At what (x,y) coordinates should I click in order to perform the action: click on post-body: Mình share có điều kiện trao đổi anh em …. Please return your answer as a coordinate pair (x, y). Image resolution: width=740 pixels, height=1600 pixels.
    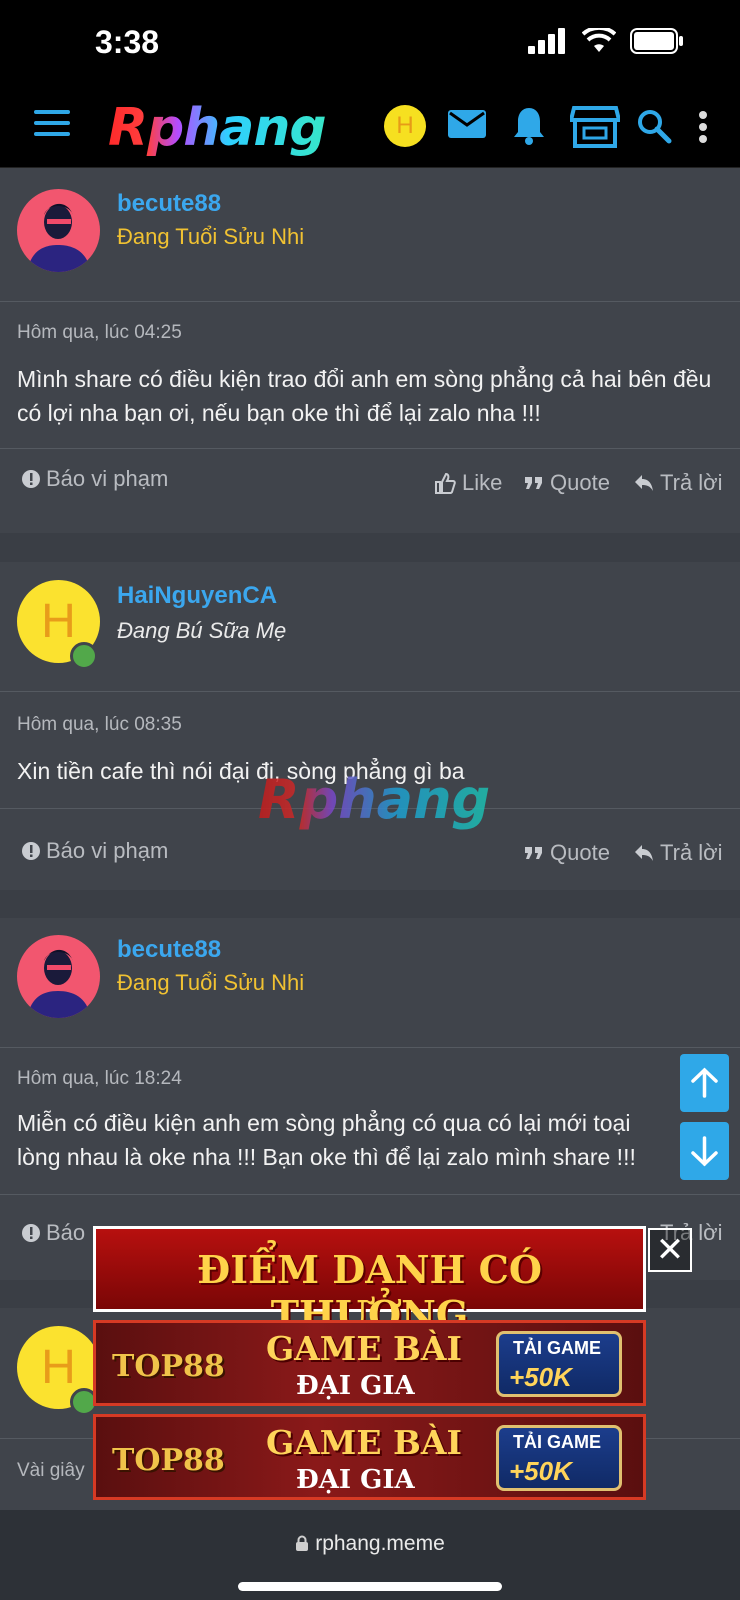
    Looking at the image, I should click on (364, 396).